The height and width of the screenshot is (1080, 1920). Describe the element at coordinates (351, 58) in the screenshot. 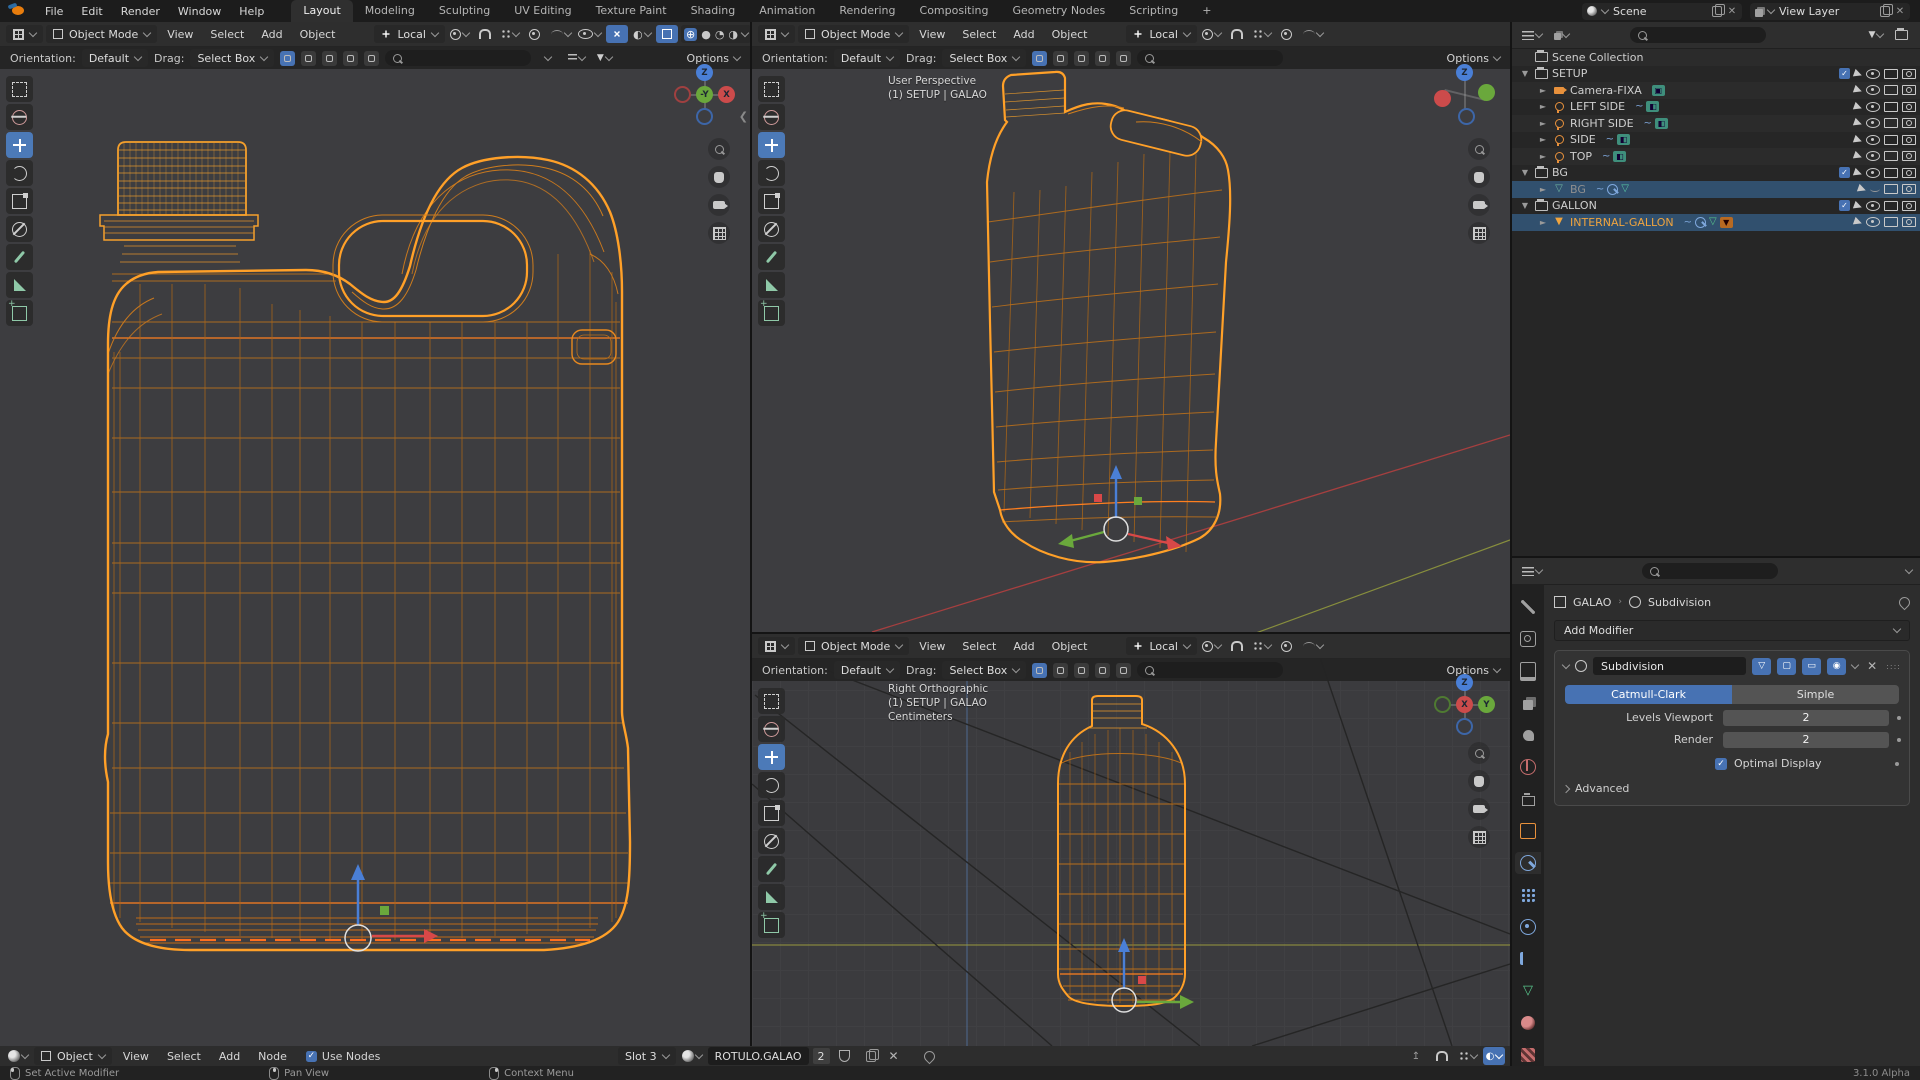

I see `select-mode-invert` at that location.